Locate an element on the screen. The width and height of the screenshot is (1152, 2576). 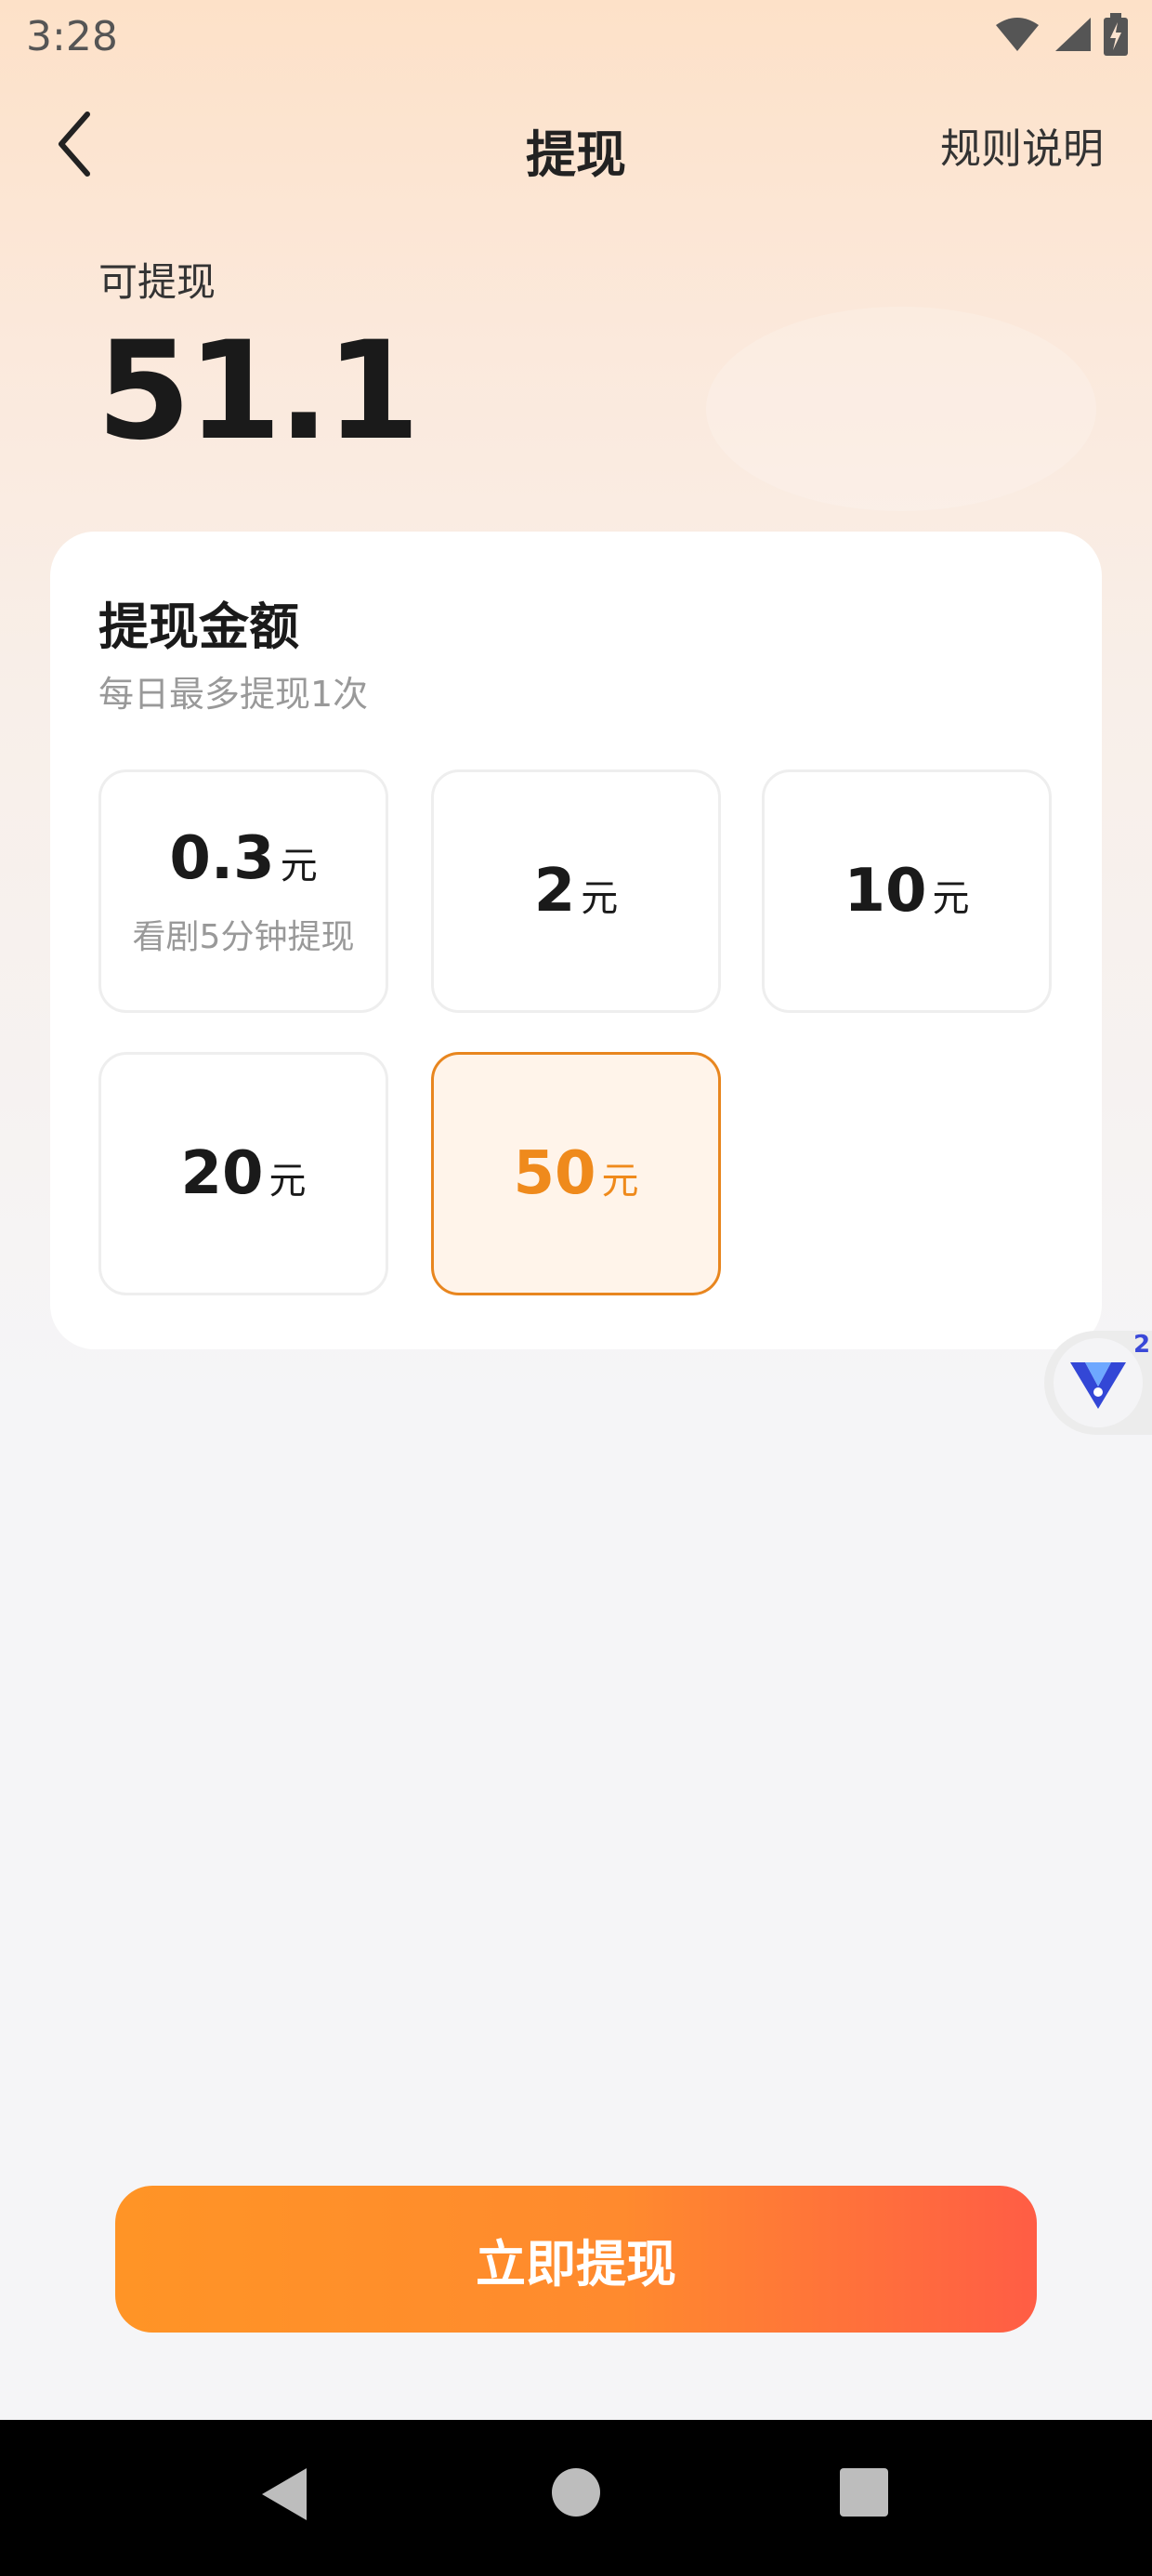
status-time: 3:28 is located at coordinates (72, 36).